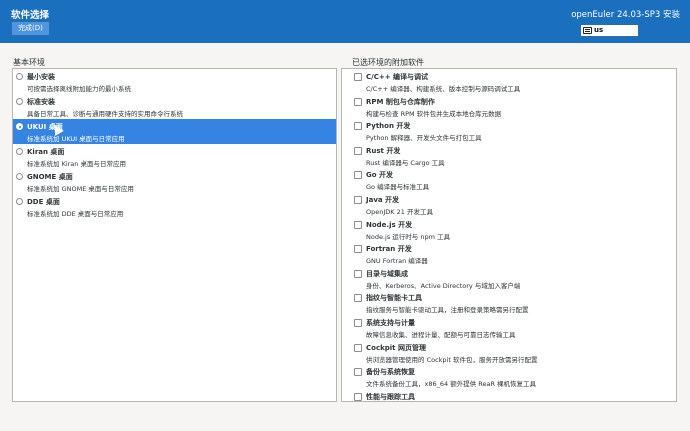  Describe the element at coordinates (424, 138) in the screenshot. I see `addon-item-desc: Python 解释器、开发头文件与打包工具` at that location.